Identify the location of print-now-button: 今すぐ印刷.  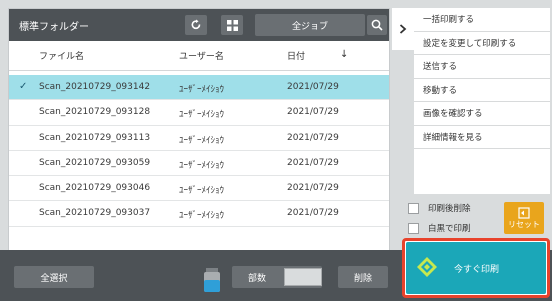
(476, 268).